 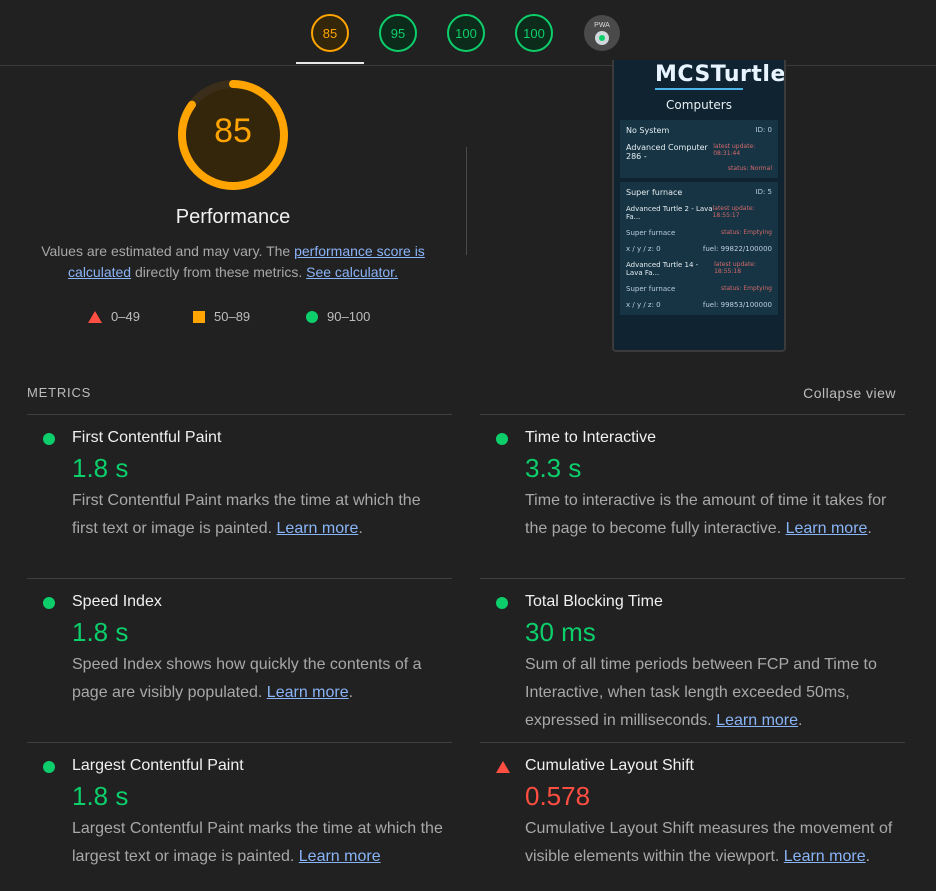 What do you see at coordinates (125, 316) in the screenshot?
I see `legend-fail-label: 0–49` at bounding box center [125, 316].